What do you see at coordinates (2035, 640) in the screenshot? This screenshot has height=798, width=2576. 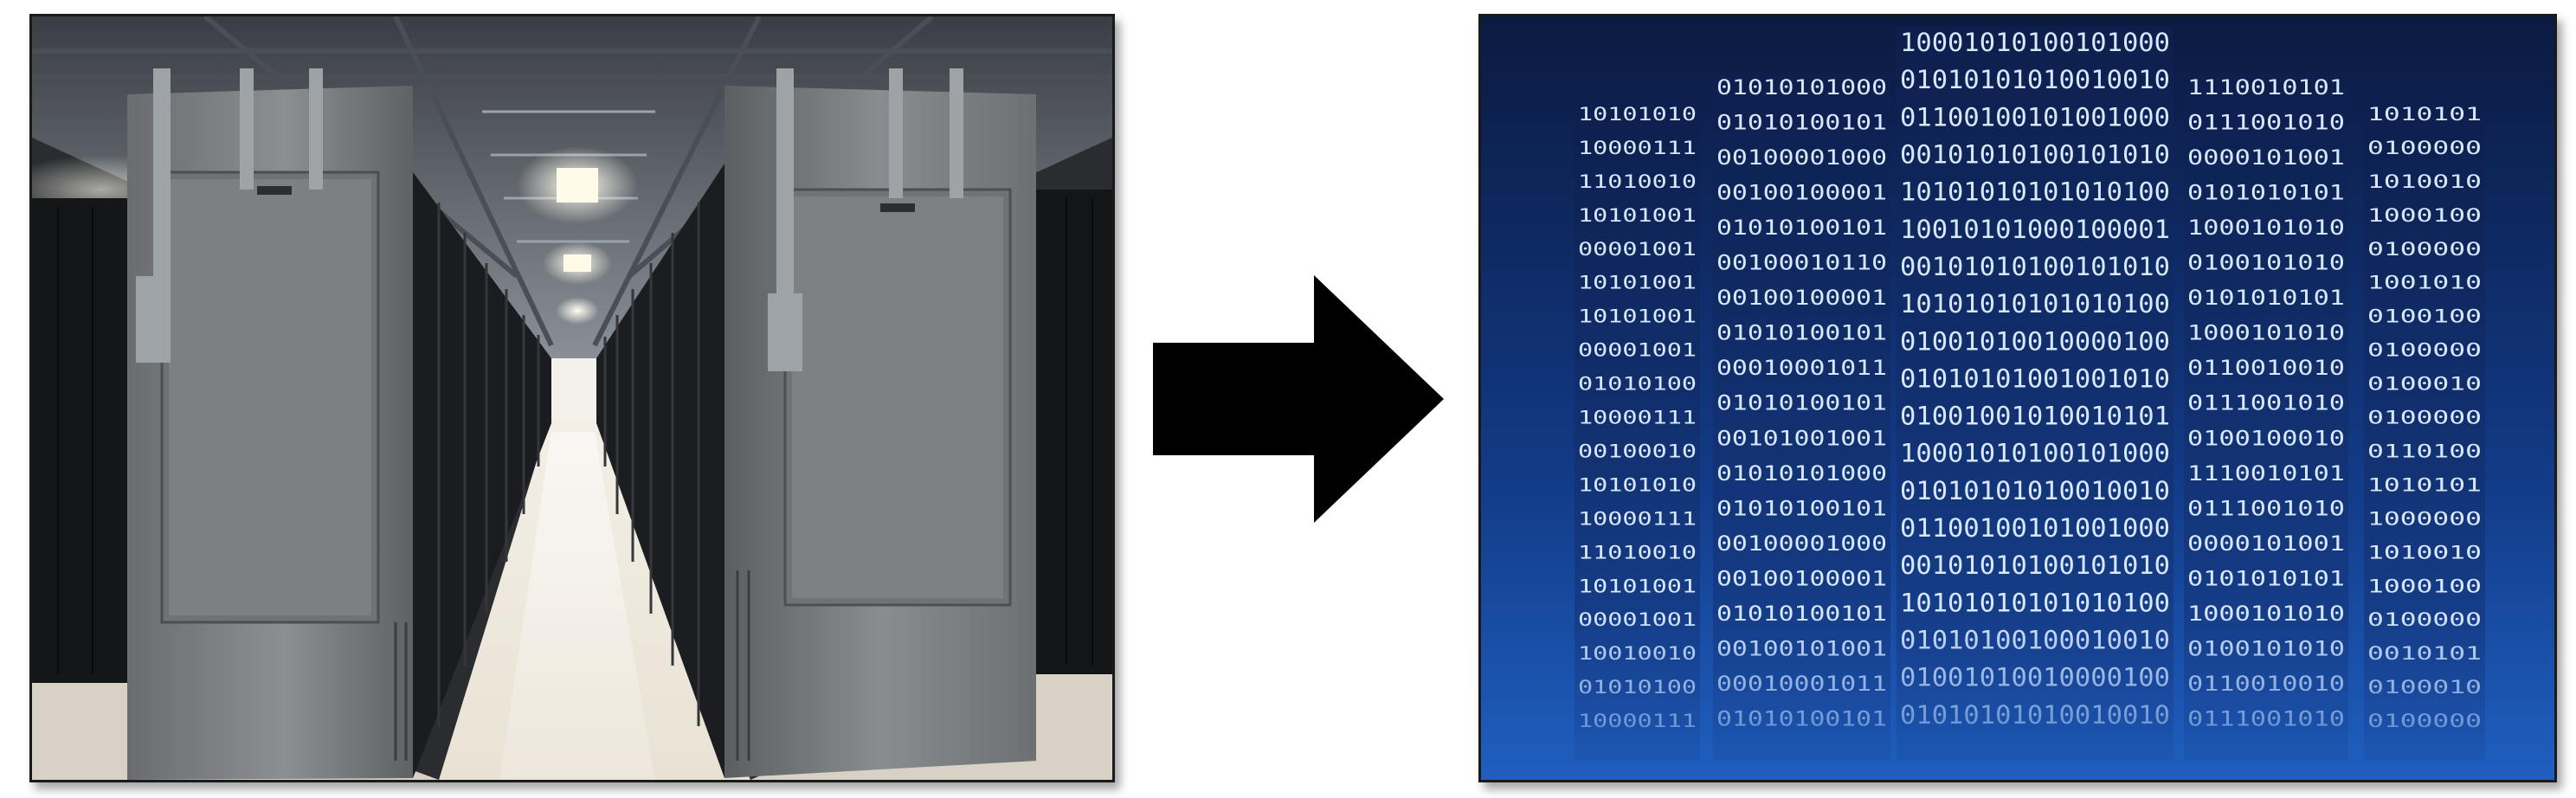 I see `binary-digit-row: 01010100100010010` at bounding box center [2035, 640].